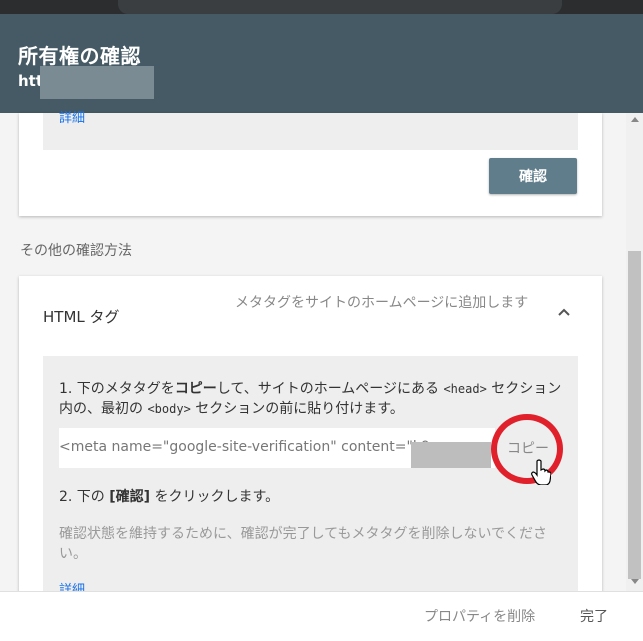  What do you see at coordinates (169, 497) in the screenshot?
I see `step2-instruction: 2. 下の [確認] をクリックします。` at bounding box center [169, 497].